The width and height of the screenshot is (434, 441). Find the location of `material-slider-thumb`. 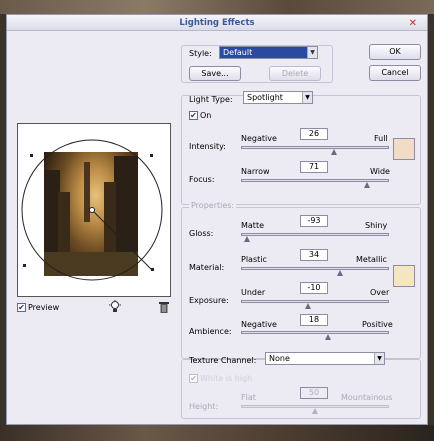

material-slider-thumb is located at coordinates (340, 273).